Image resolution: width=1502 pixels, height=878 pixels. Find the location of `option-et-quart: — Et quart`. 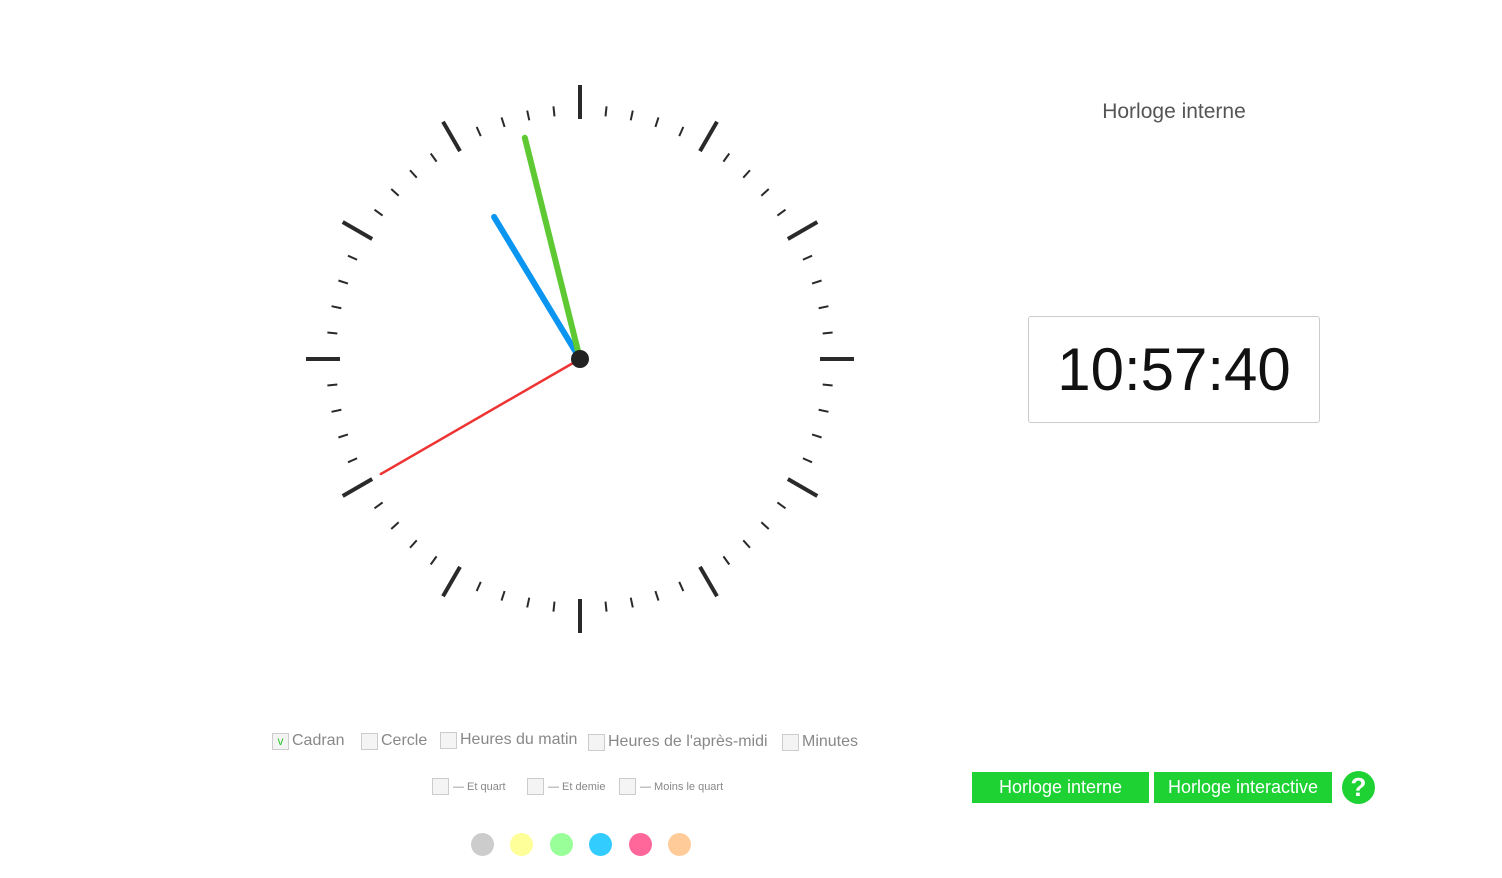

option-et-quart: — Et quart is located at coordinates (469, 786).